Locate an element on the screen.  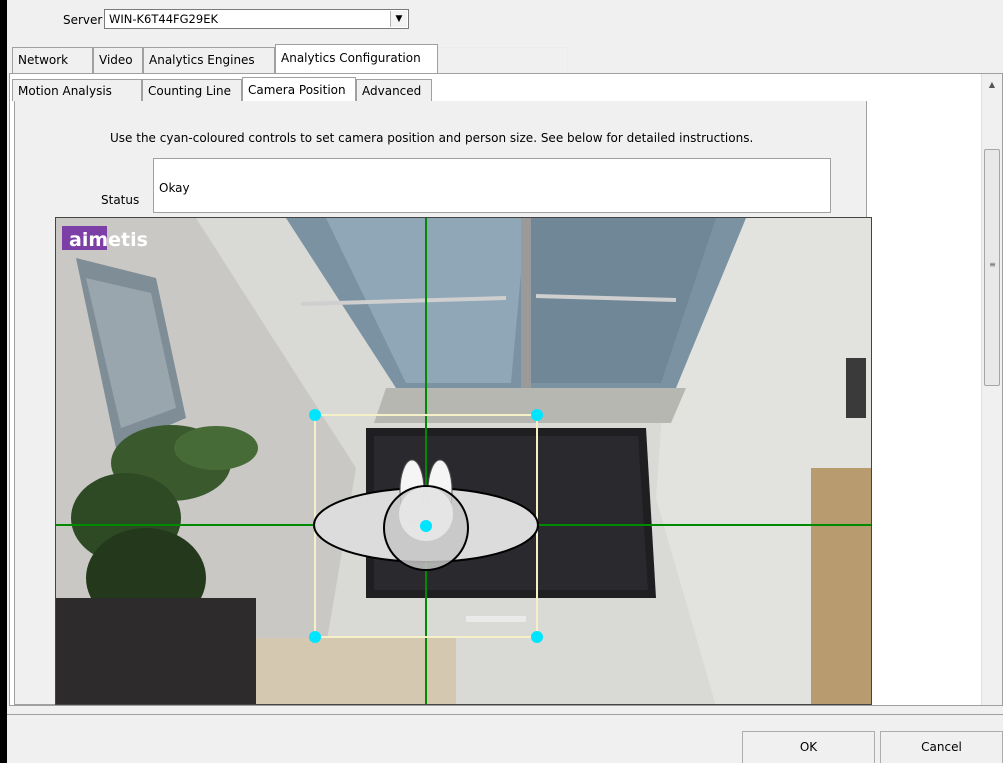
top-right-handle is located at coordinates (537, 415).